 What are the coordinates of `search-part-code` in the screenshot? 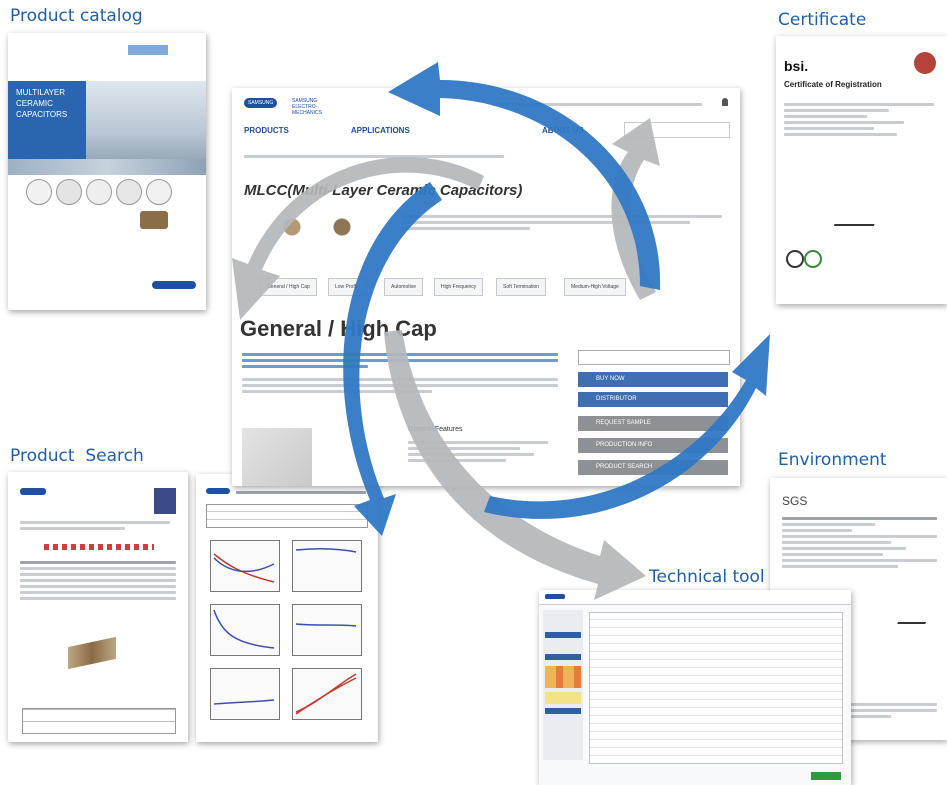 It's located at (99, 547).